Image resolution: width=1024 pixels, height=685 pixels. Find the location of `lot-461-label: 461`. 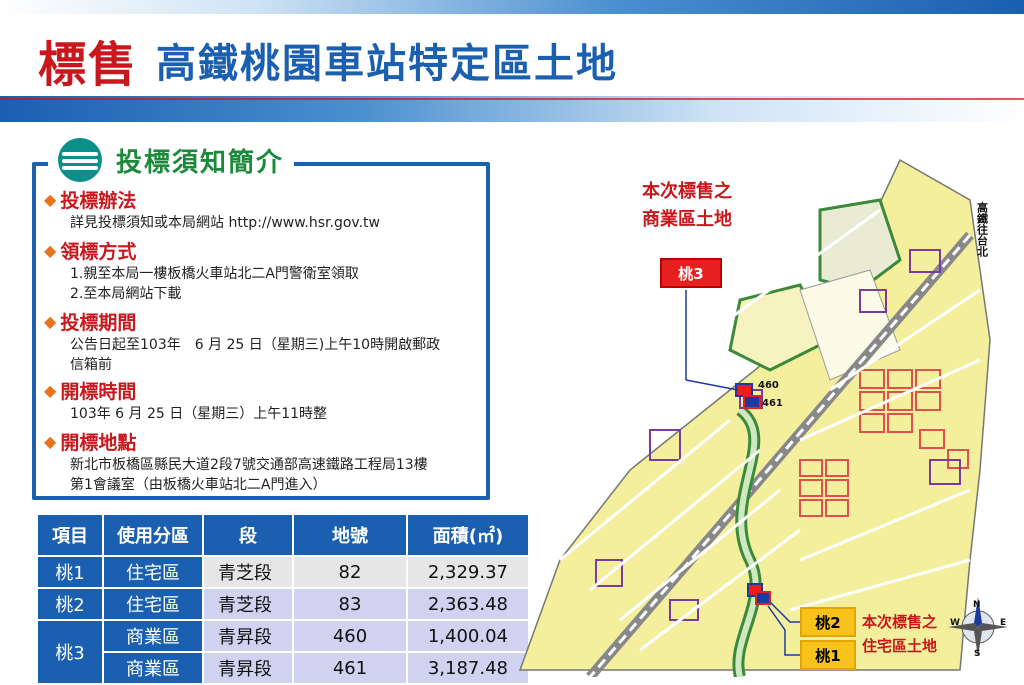

lot-461-label: 461 is located at coordinates (772, 403).